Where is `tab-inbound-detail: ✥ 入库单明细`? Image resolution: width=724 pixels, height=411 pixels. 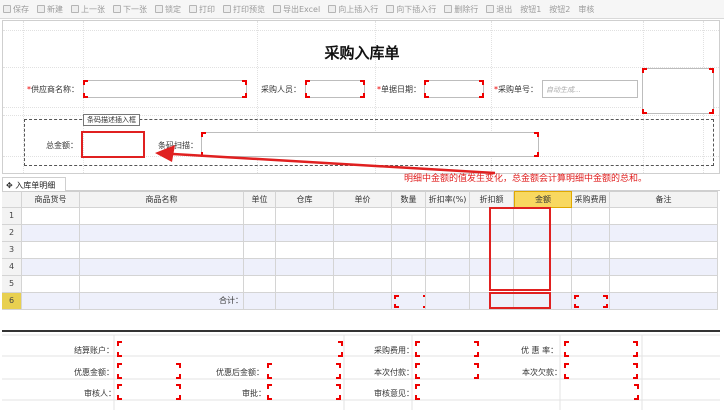 tab-inbound-detail: ✥ 入库单明细 is located at coordinates (34, 184).